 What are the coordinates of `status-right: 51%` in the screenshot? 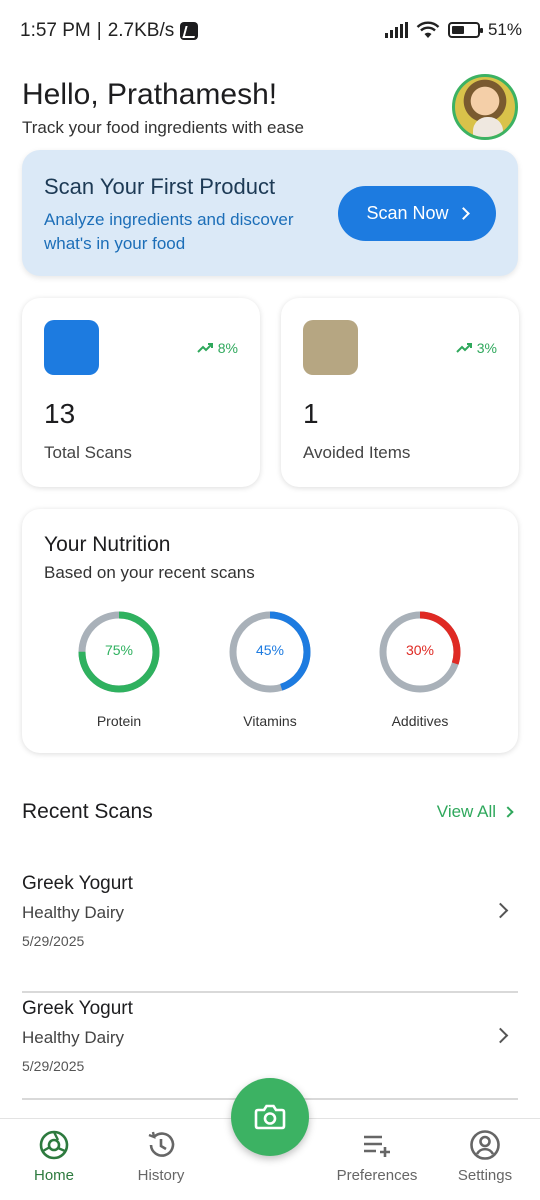 It's located at (453, 30).